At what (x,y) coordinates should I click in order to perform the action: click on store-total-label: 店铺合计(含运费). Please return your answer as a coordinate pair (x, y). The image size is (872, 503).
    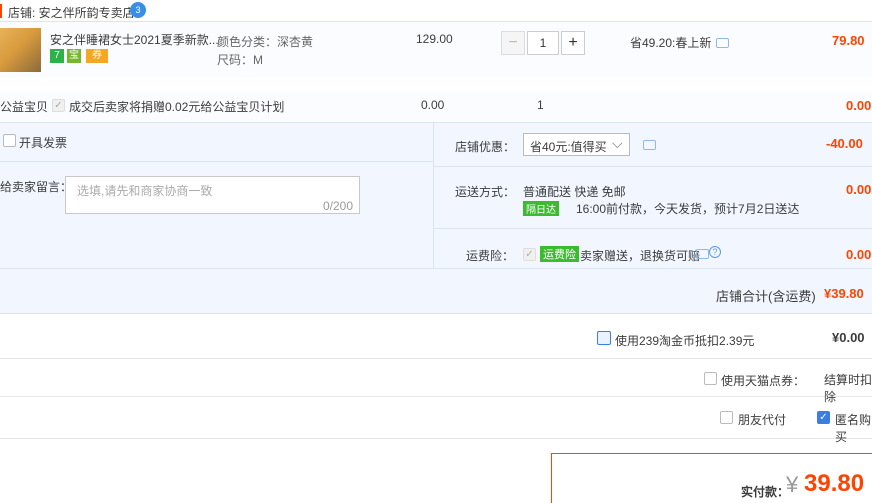
    Looking at the image, I should click on (766, 296).